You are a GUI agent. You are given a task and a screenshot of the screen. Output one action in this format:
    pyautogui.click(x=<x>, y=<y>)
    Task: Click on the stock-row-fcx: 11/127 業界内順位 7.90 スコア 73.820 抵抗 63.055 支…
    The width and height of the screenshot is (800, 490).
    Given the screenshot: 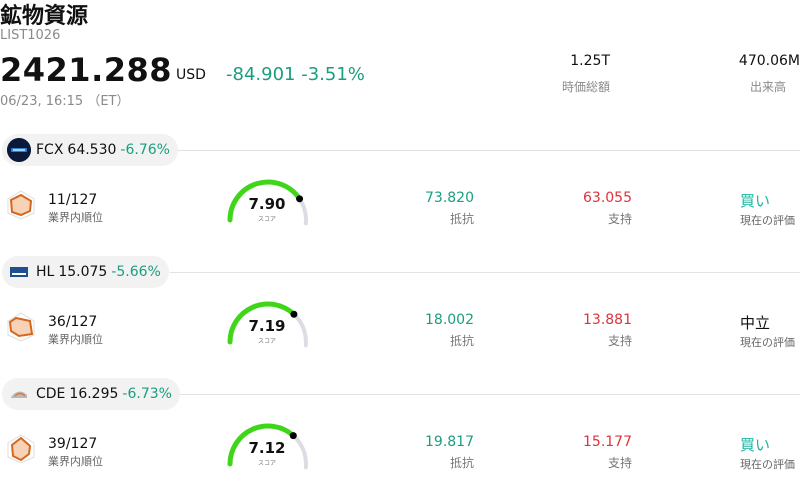 What is the action you would take?
    pyautogui.click(x=400, y=211)
    